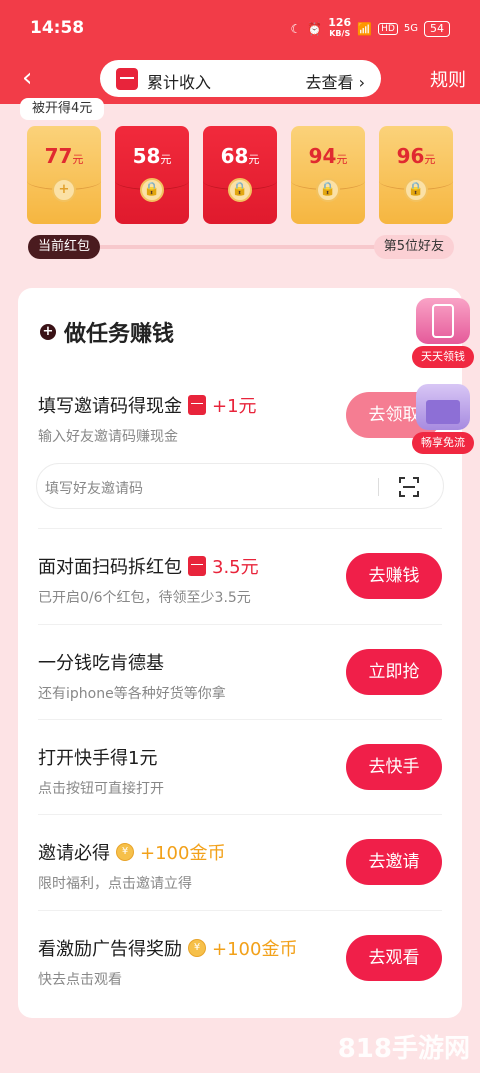 This screenshot has width=480, height=1073. I want to click on plus-circle-icon: +, so click(48, 332).